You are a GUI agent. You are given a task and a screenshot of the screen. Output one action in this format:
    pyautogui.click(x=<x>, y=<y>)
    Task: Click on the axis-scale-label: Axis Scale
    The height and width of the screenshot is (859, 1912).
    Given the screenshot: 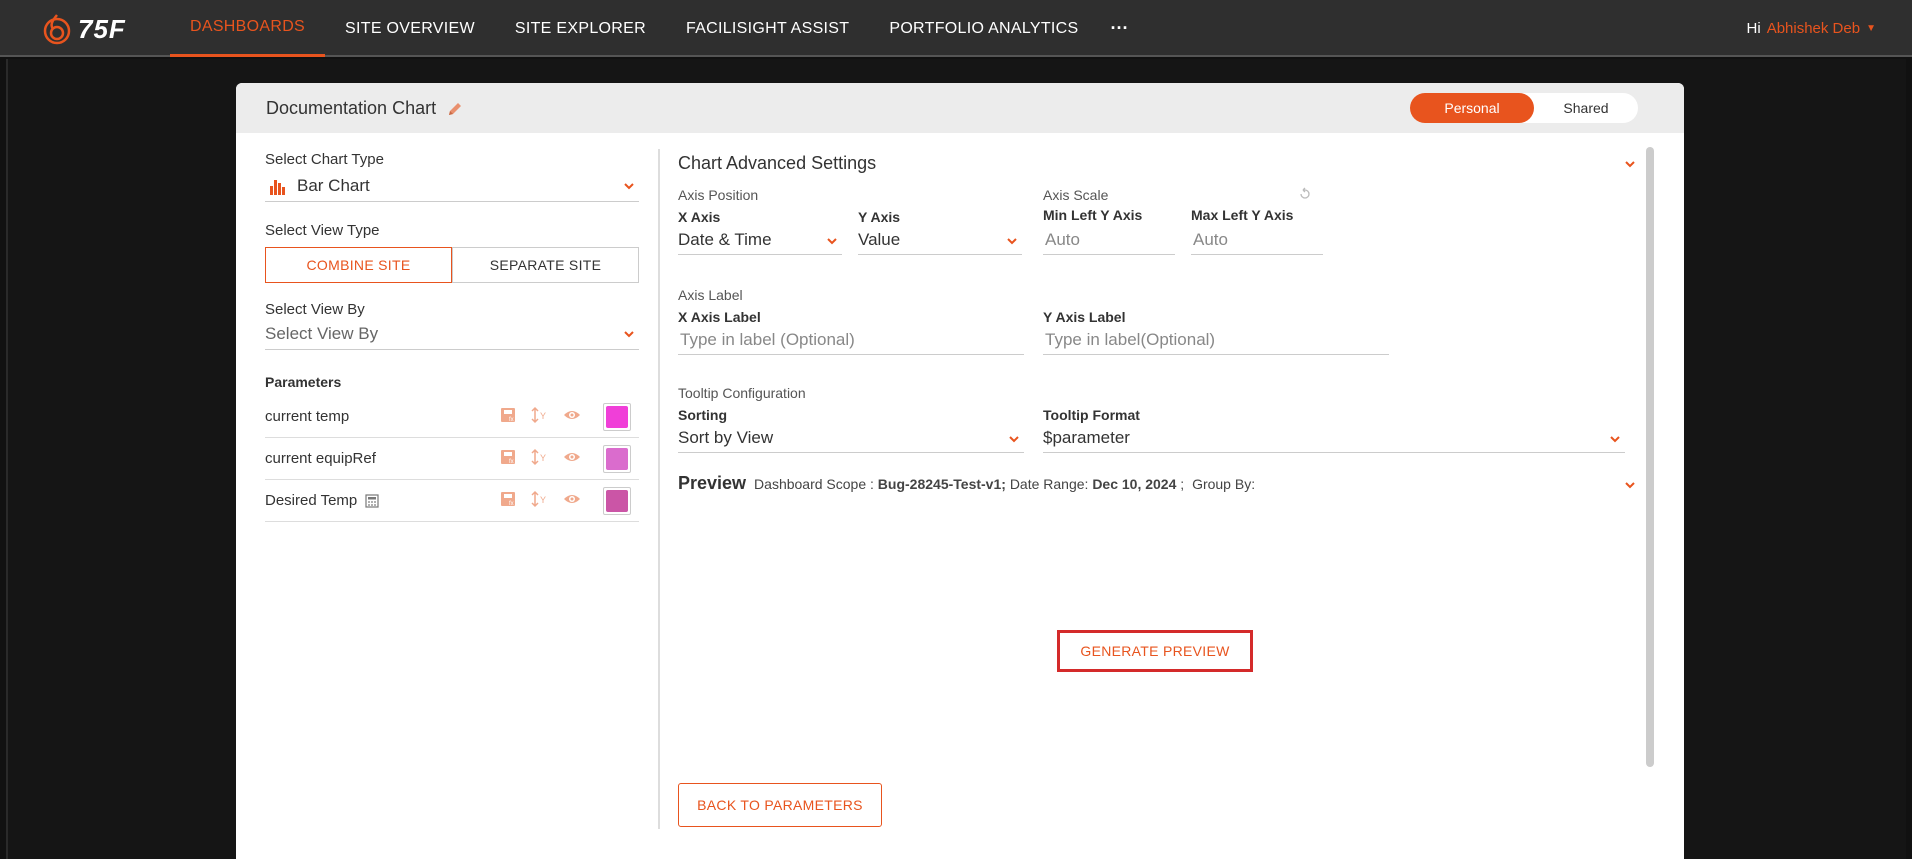 What is the action you would take?
    pyautogui.click(x=1076, y=195)
    